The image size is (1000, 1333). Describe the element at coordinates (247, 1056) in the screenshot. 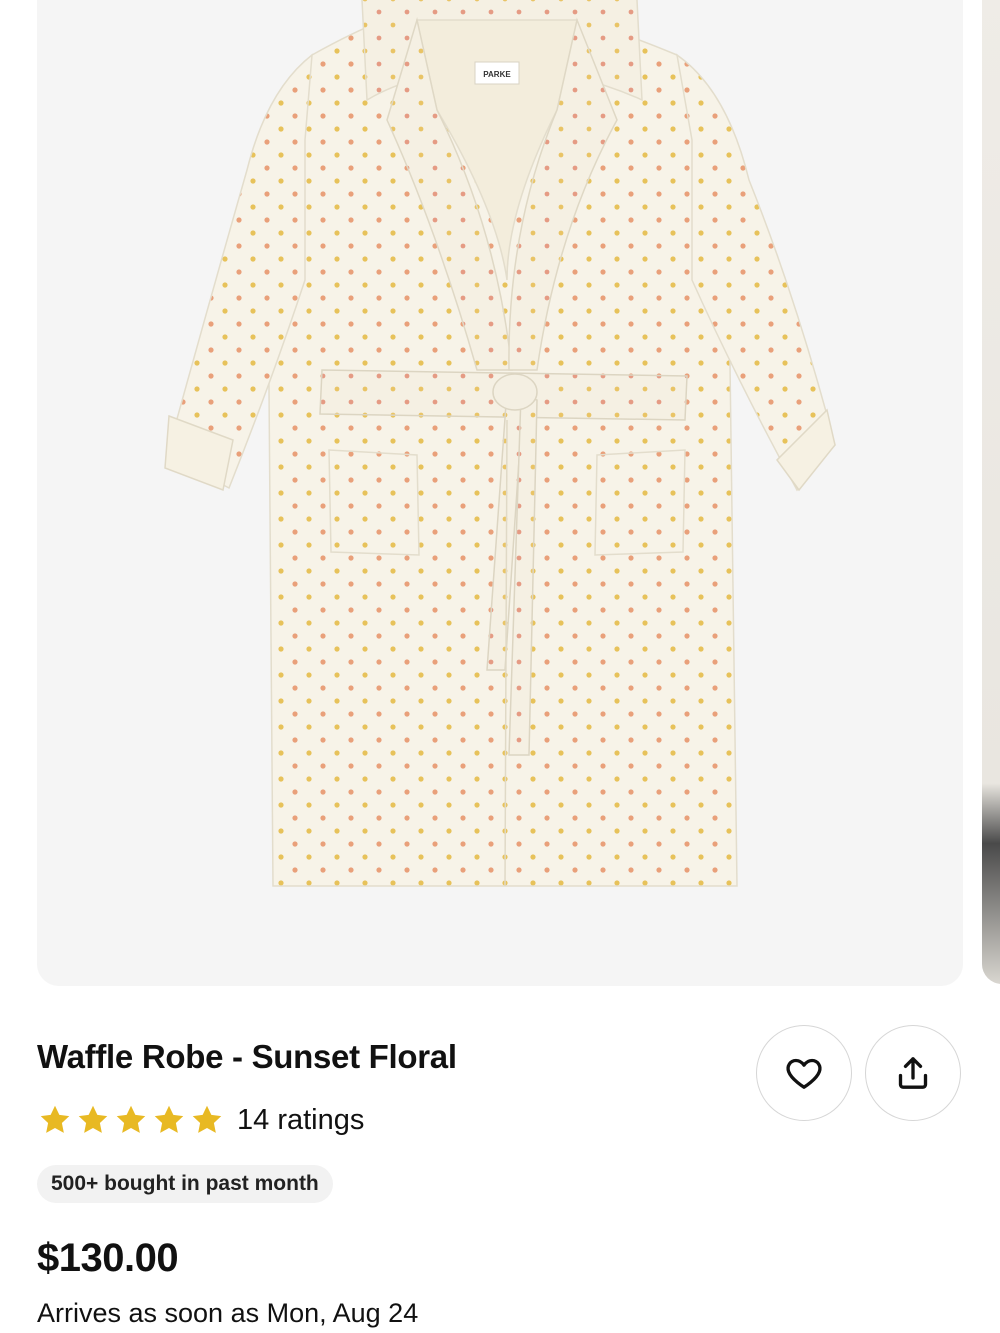

I see `product-title: Waffle Robe - Sunset Floral` at that location.